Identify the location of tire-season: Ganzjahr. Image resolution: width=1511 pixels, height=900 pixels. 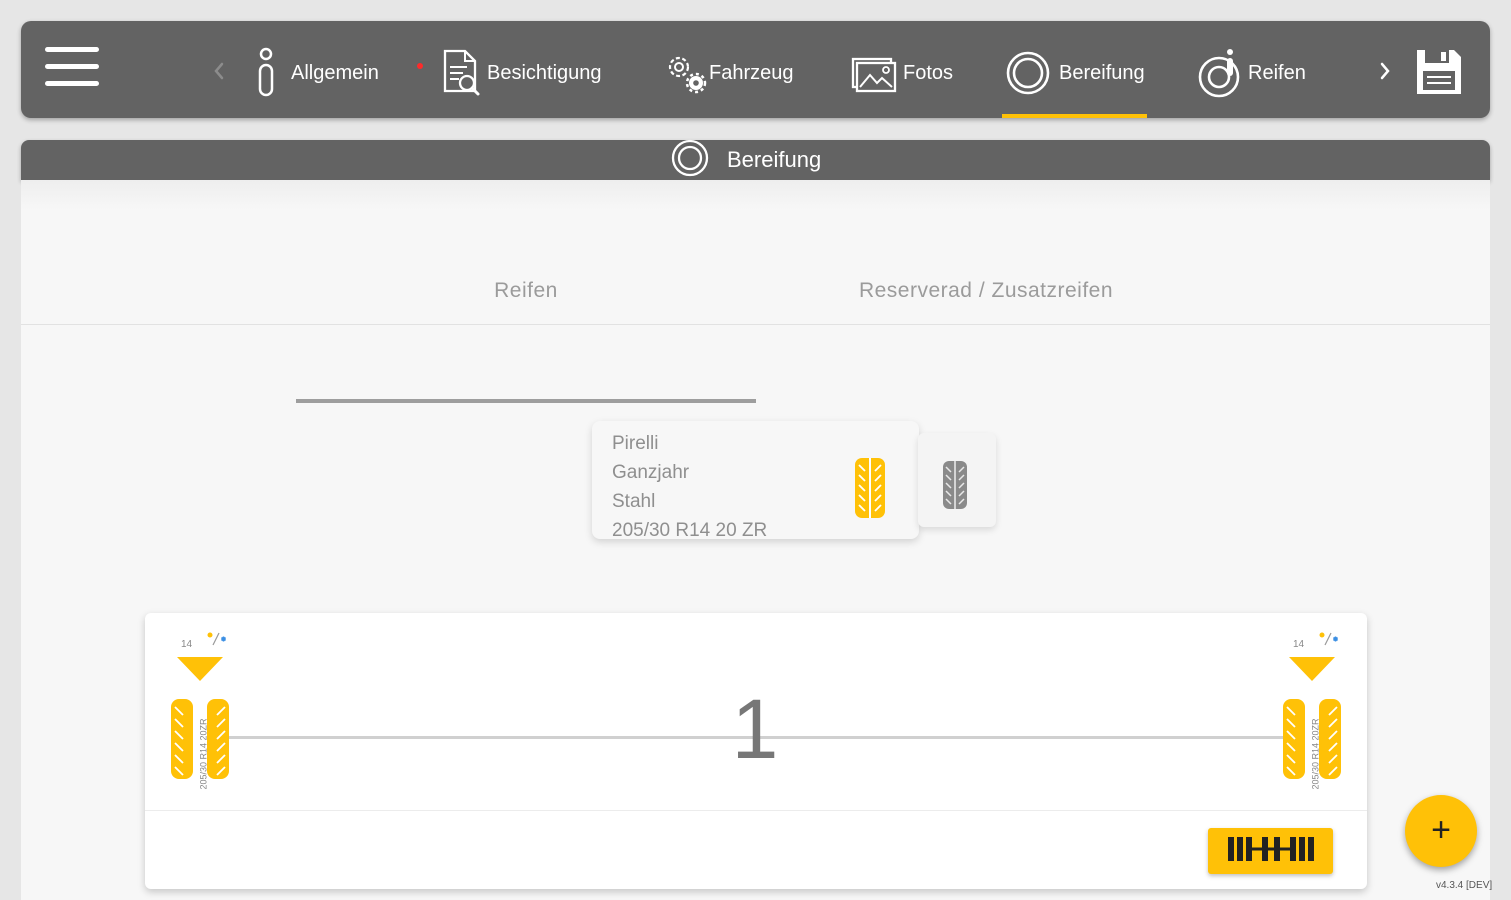
(651, 472).